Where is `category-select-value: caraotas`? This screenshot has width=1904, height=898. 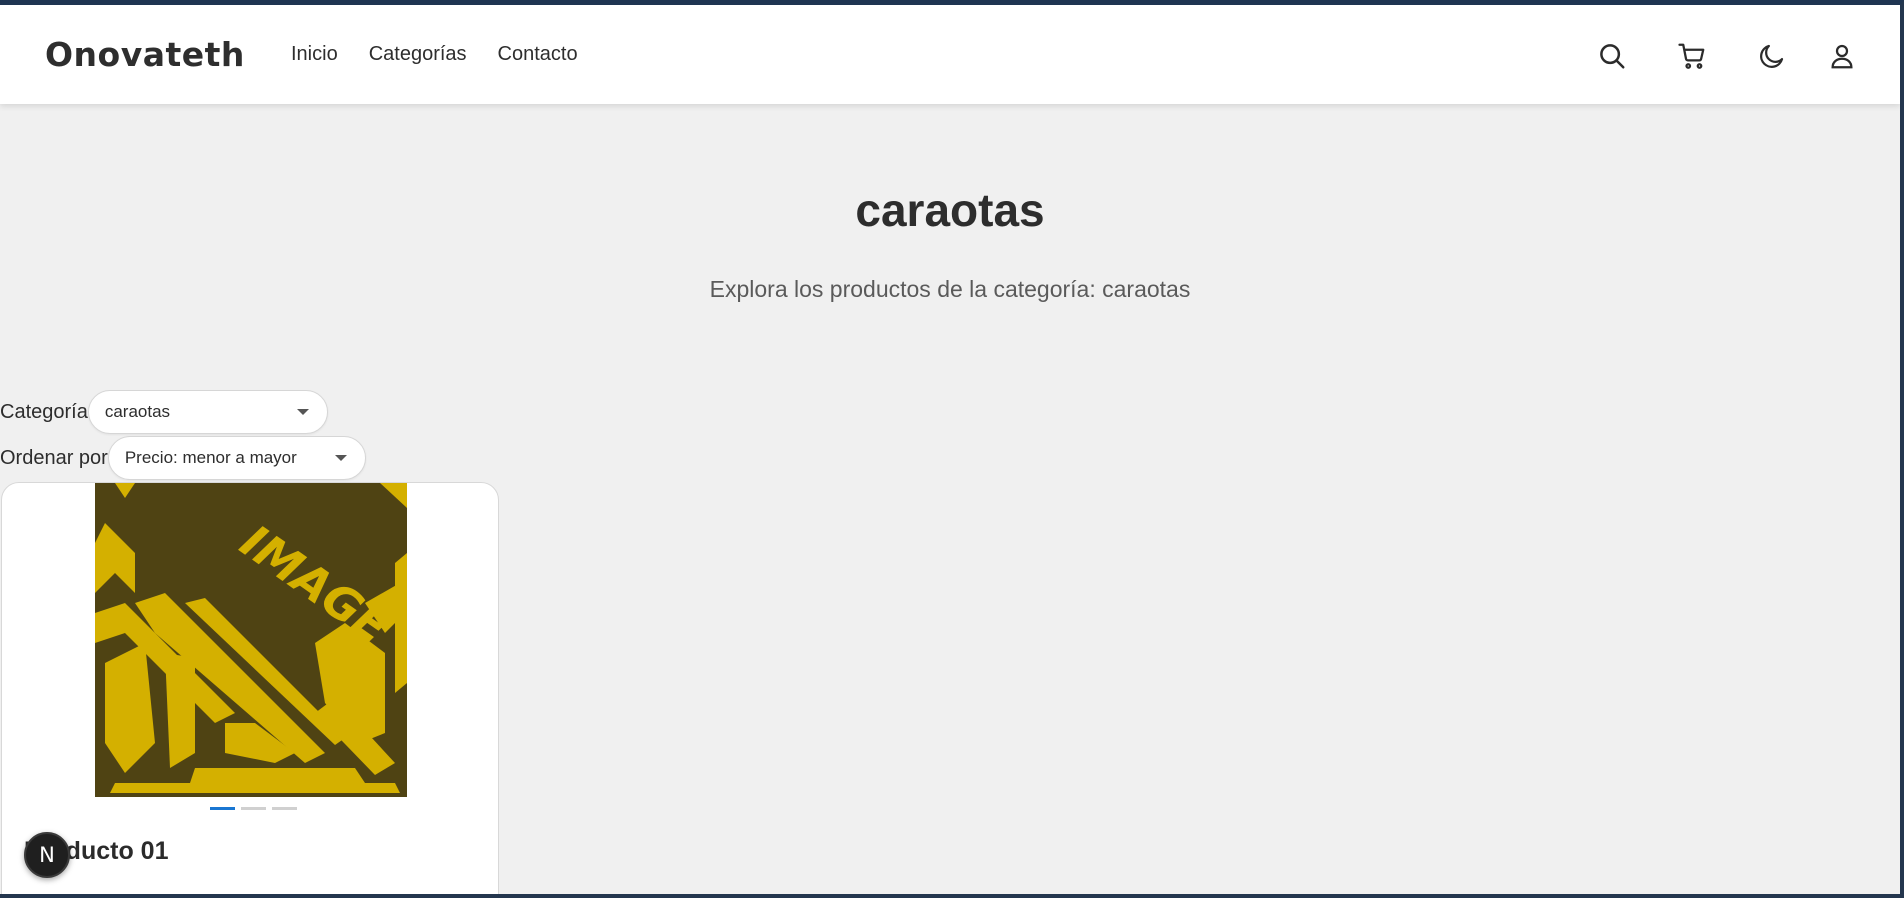
category-select-value: caraotas is located at coordinates (137, 411).